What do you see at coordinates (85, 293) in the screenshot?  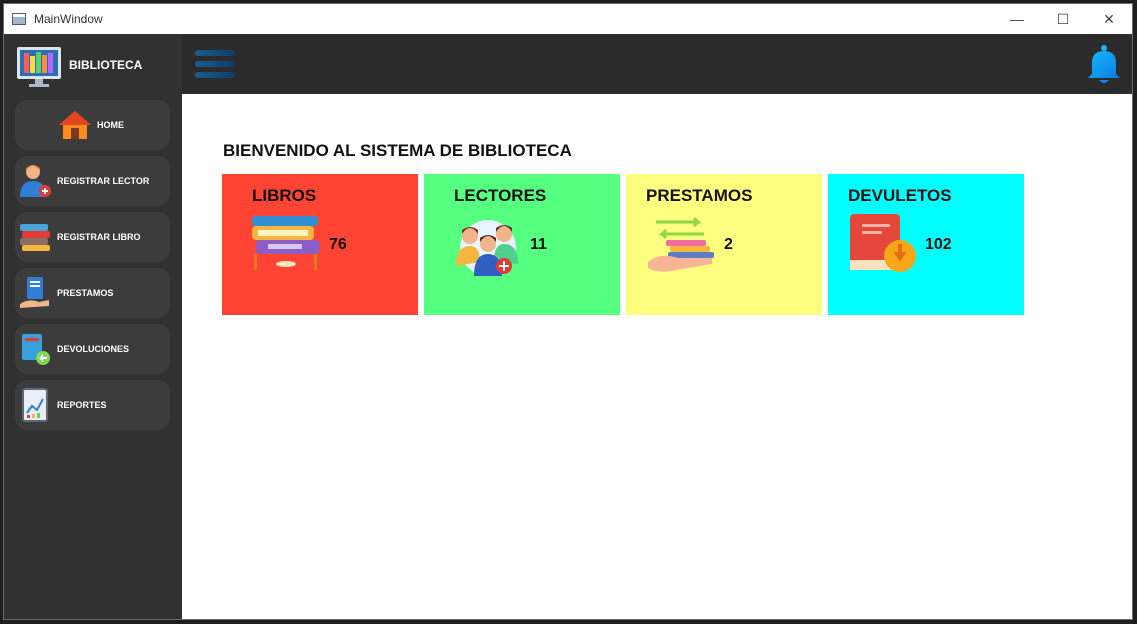 I see `sidebar-item-label: PRESTAMOS` at bounding box center [85, 293].